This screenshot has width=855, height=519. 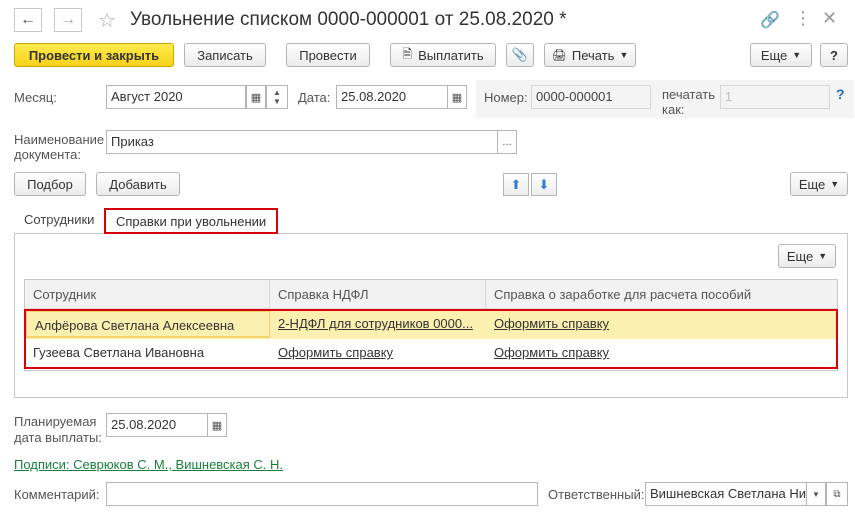 What do you see at coordinates (107, 20) in the screenshot?
I see `favorite-star-icon: ☆` at bounding box center [107, 20].